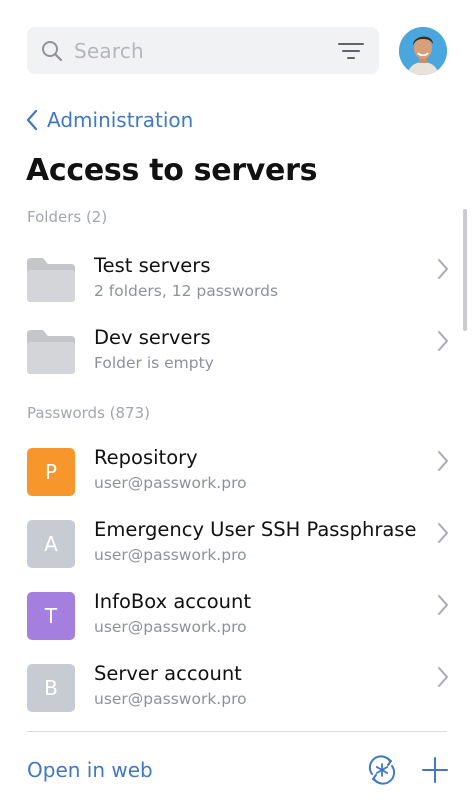  What do you see at coordinates (237, 359) in the screenshot?
I see `folder-row-dev-servers: Dev servers Folder is empty` at bounding box center [237, 359].